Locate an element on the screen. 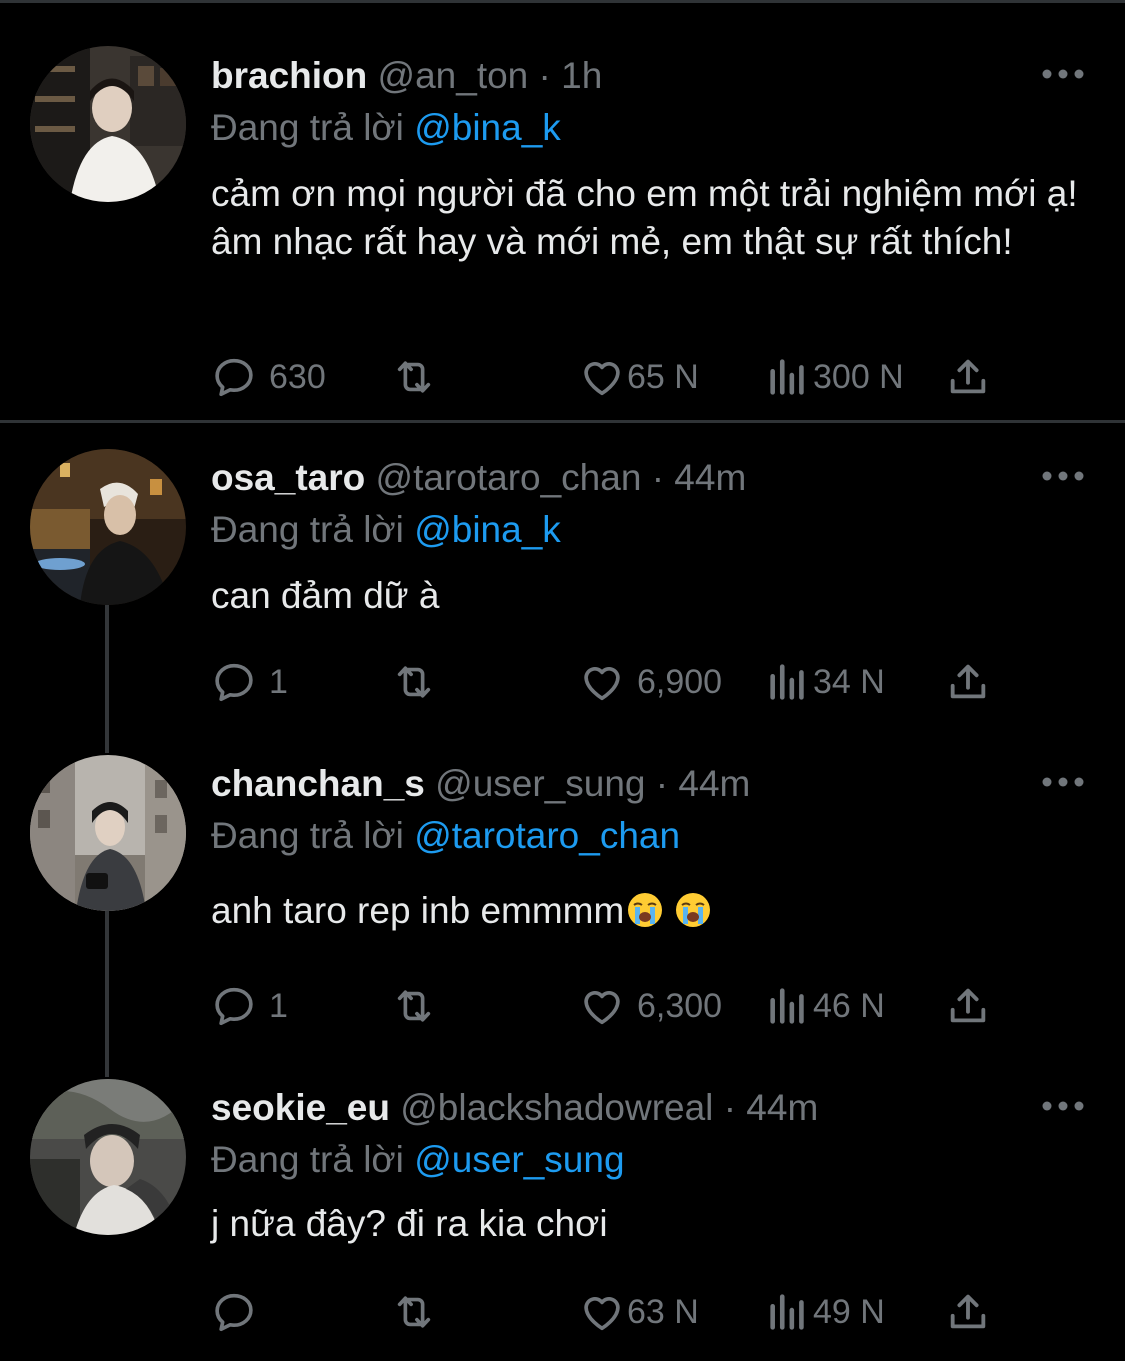 The height and width of the screenshot is (1361, 1125). display-name: chanchan_s is located at coordinates (318, 783).